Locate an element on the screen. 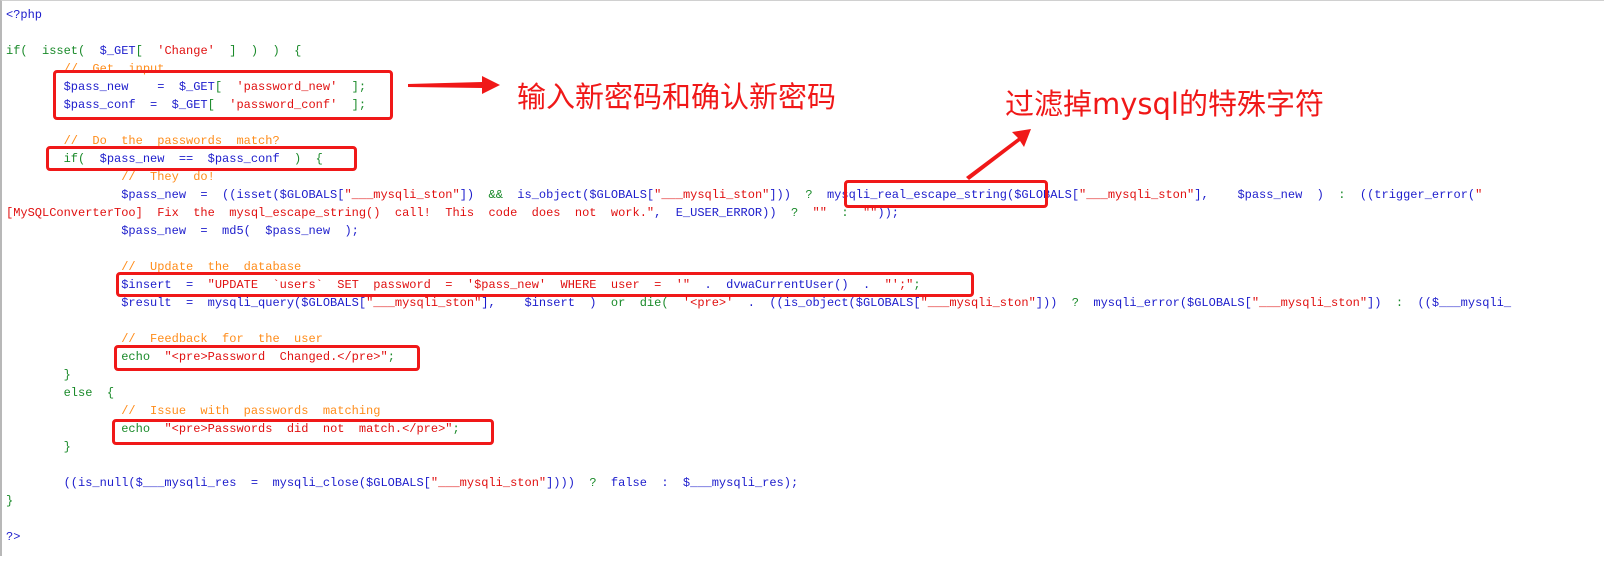 The height and width of the screenshot is (574, 1604). annotation-input-note: 输入新密码和确认新密码 is located at coordinates (677, 97).